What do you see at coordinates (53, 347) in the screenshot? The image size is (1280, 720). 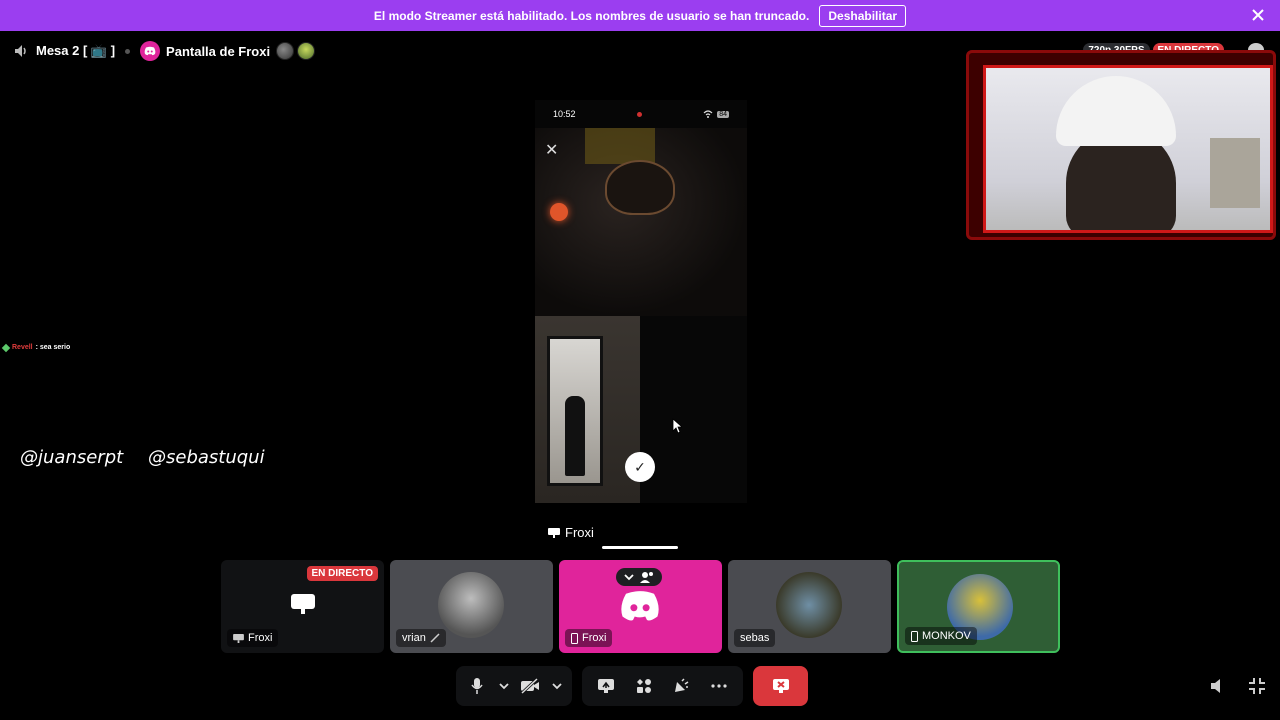 I see `chat-text: : sea serio` at bounding box center [53, 347].